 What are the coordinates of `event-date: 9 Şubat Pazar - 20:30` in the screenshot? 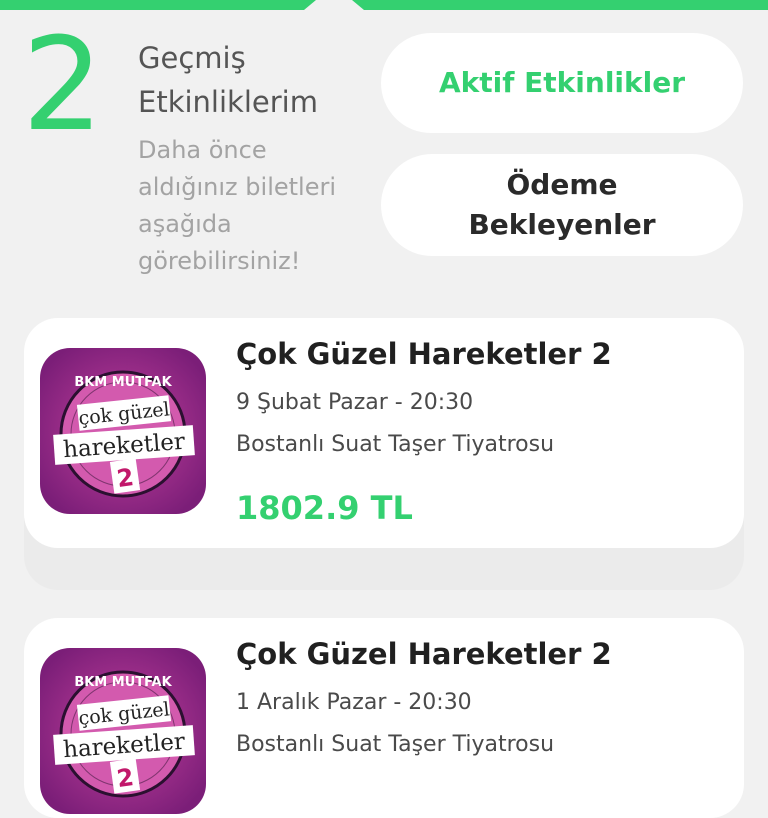 It's located at (355, 402).